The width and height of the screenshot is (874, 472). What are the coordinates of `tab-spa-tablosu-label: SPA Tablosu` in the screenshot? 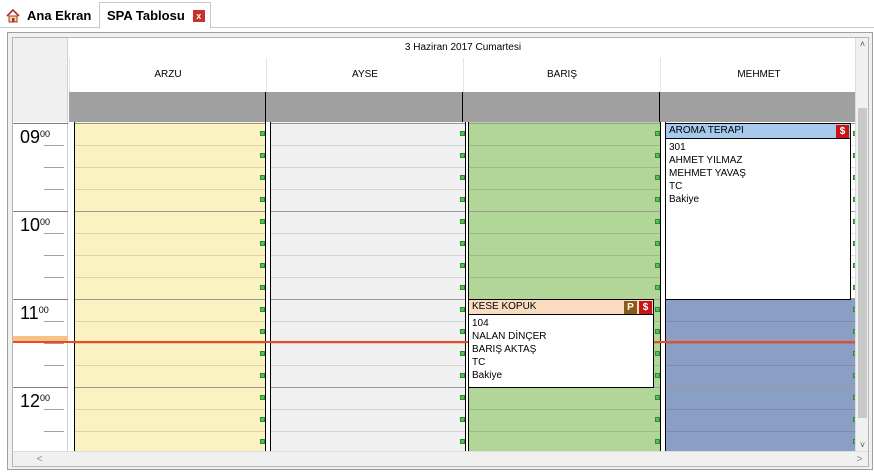 It's located at (146, 15).